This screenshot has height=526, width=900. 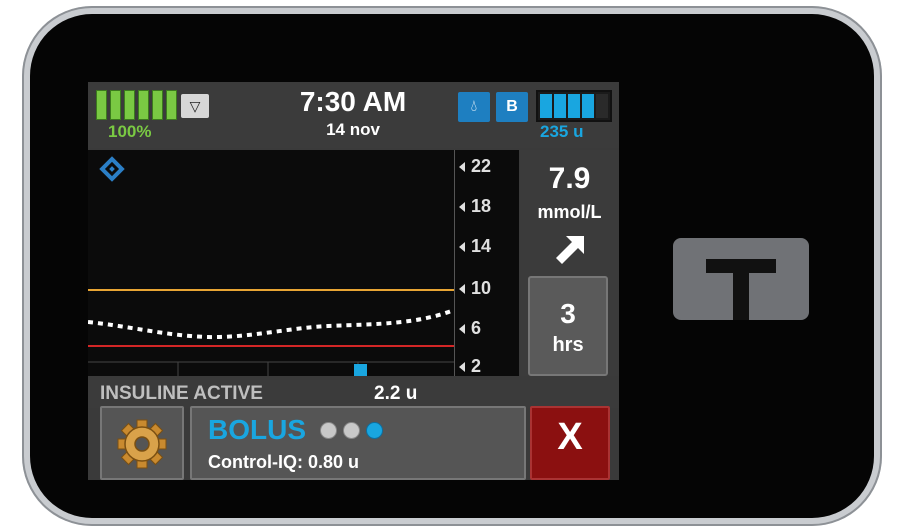 What do you see at coordinates (360, 370) in the screenshot?
I see `timeline-marker` at bounding box center [360, 370].